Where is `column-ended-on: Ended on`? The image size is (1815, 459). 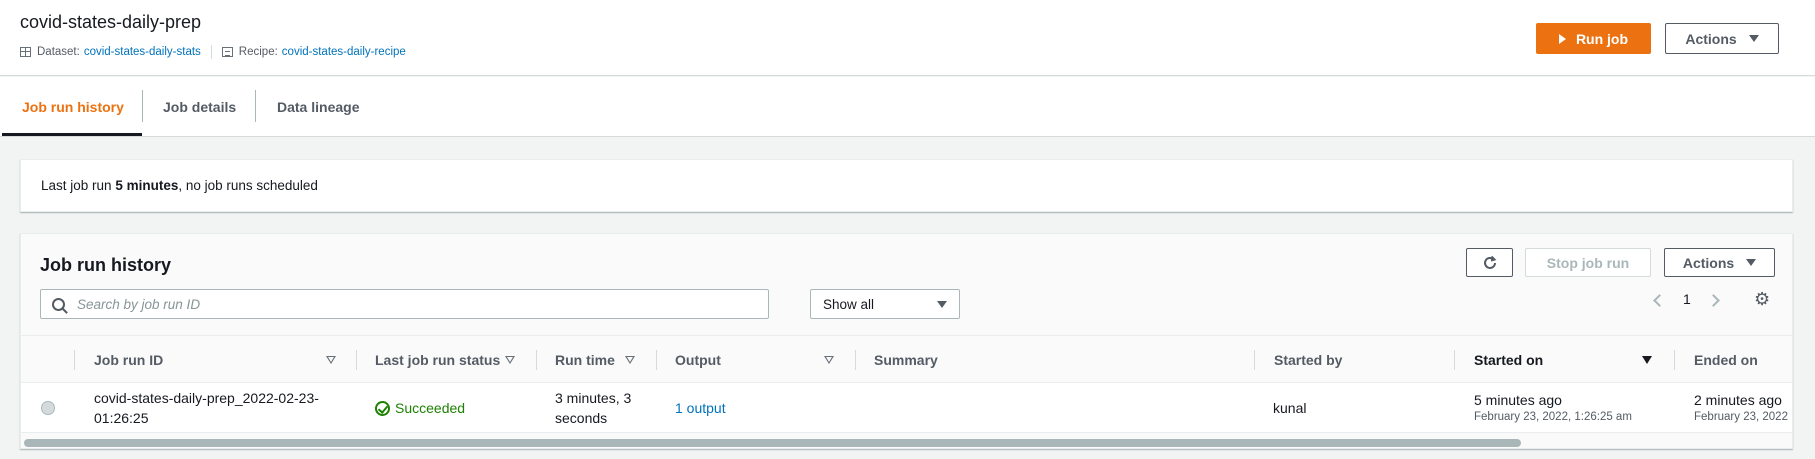 column-ended-on: Ended on is located at coordinates (1726, 360).